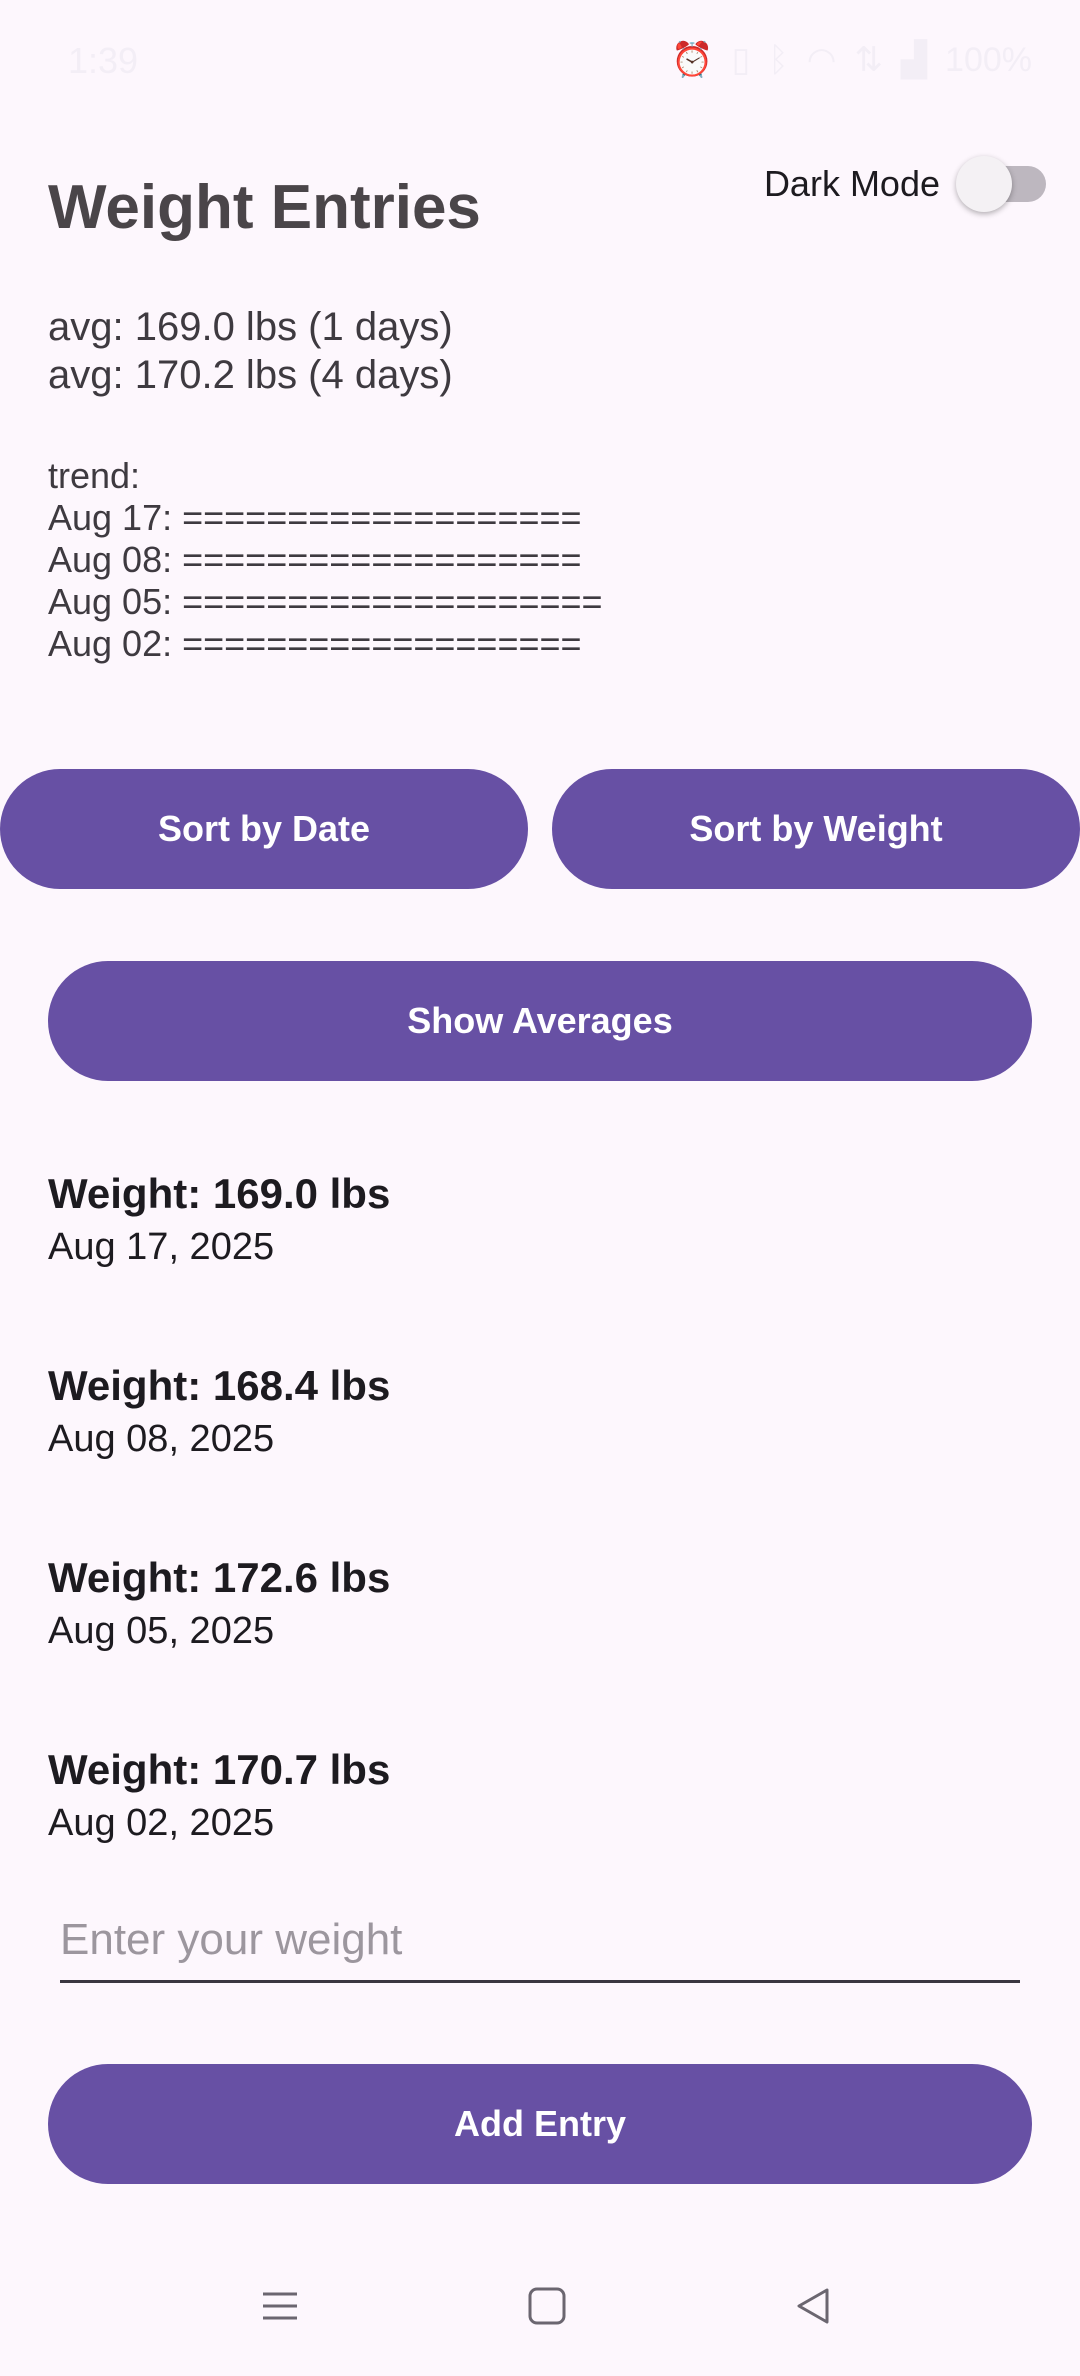  What do you see at coordinates (315, 517) in the screenshot?
I see `trend-line: Aug 17: ===================` at bounding box center [315, 517].